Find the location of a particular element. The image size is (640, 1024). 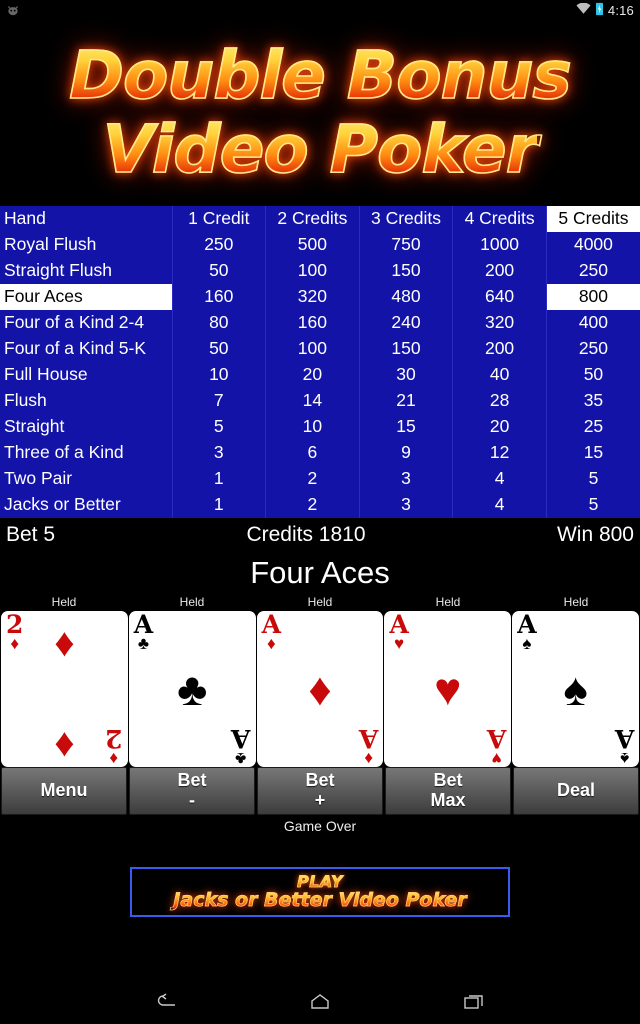

card-index-bottom: A ♦ is located at coordinates (368, 745).